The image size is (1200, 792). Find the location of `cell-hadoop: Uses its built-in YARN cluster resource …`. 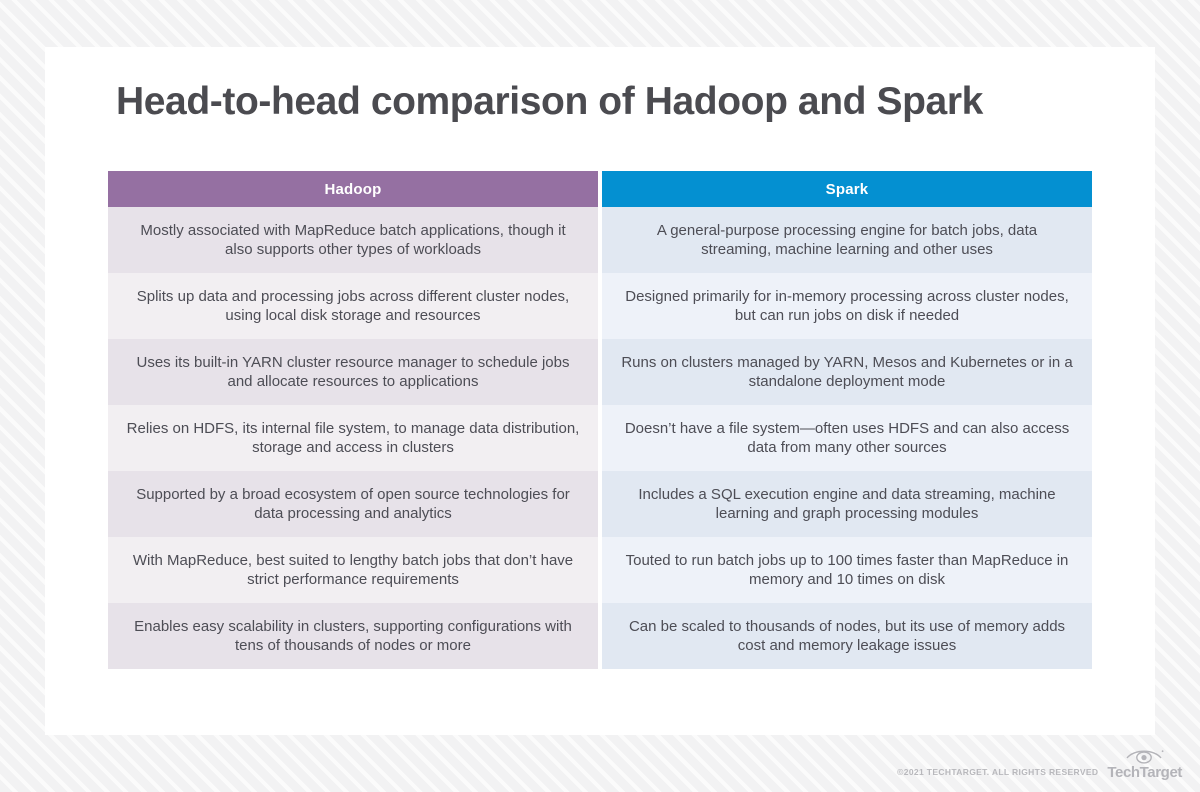

cell-hadoop: Uses its built-in YARN cluster resource … is located at coordinates (353, 372).